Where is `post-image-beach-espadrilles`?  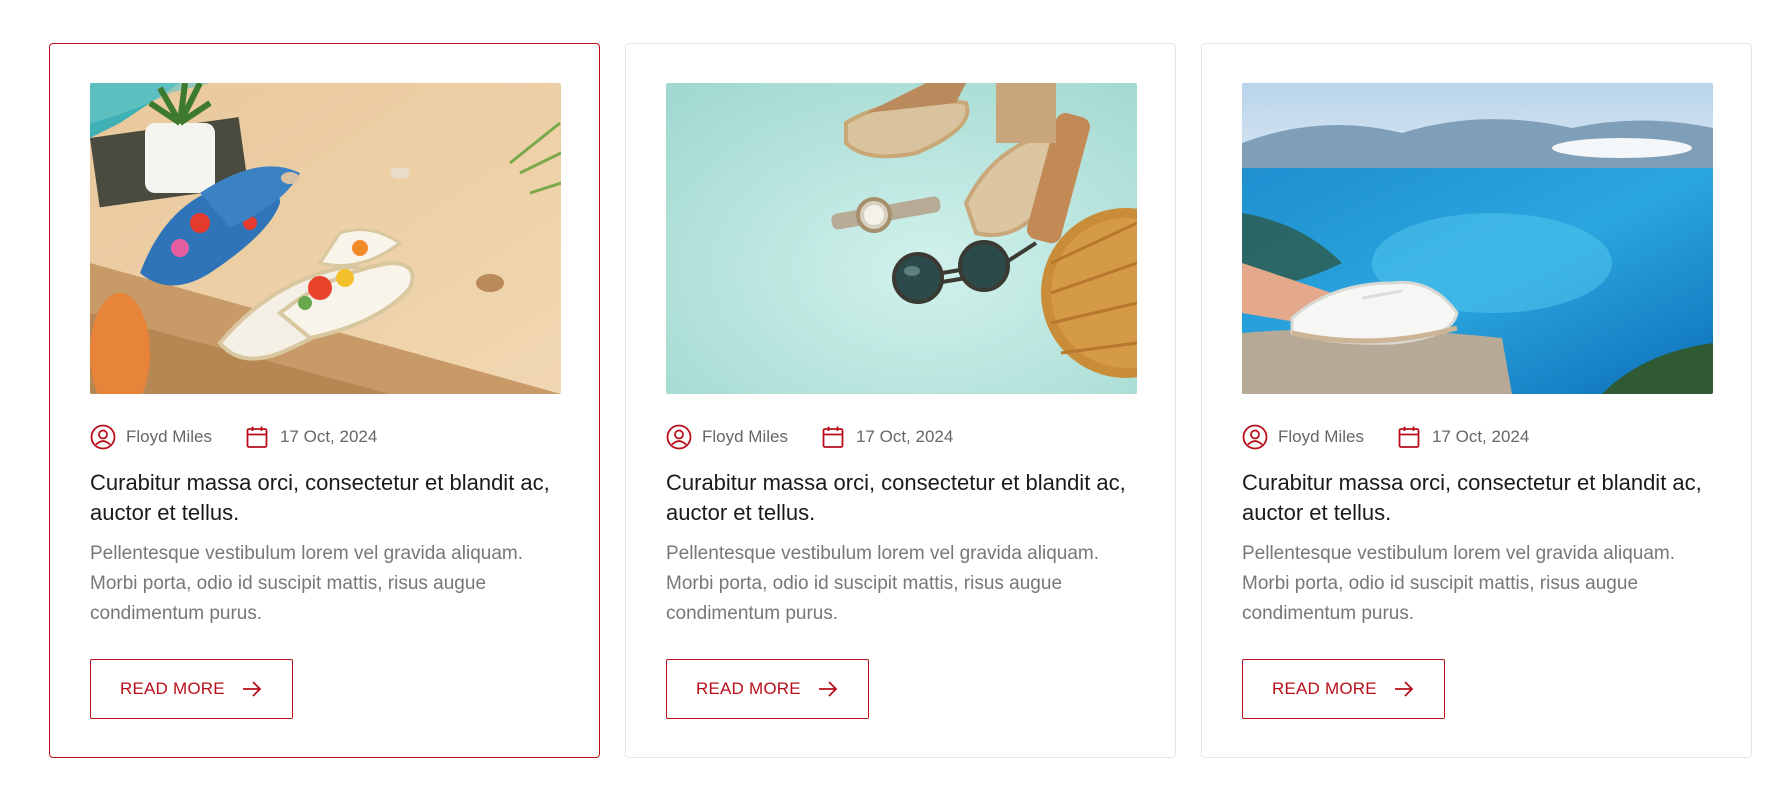
post-image-beach-espadrilles is located at coordinates (325, 238).